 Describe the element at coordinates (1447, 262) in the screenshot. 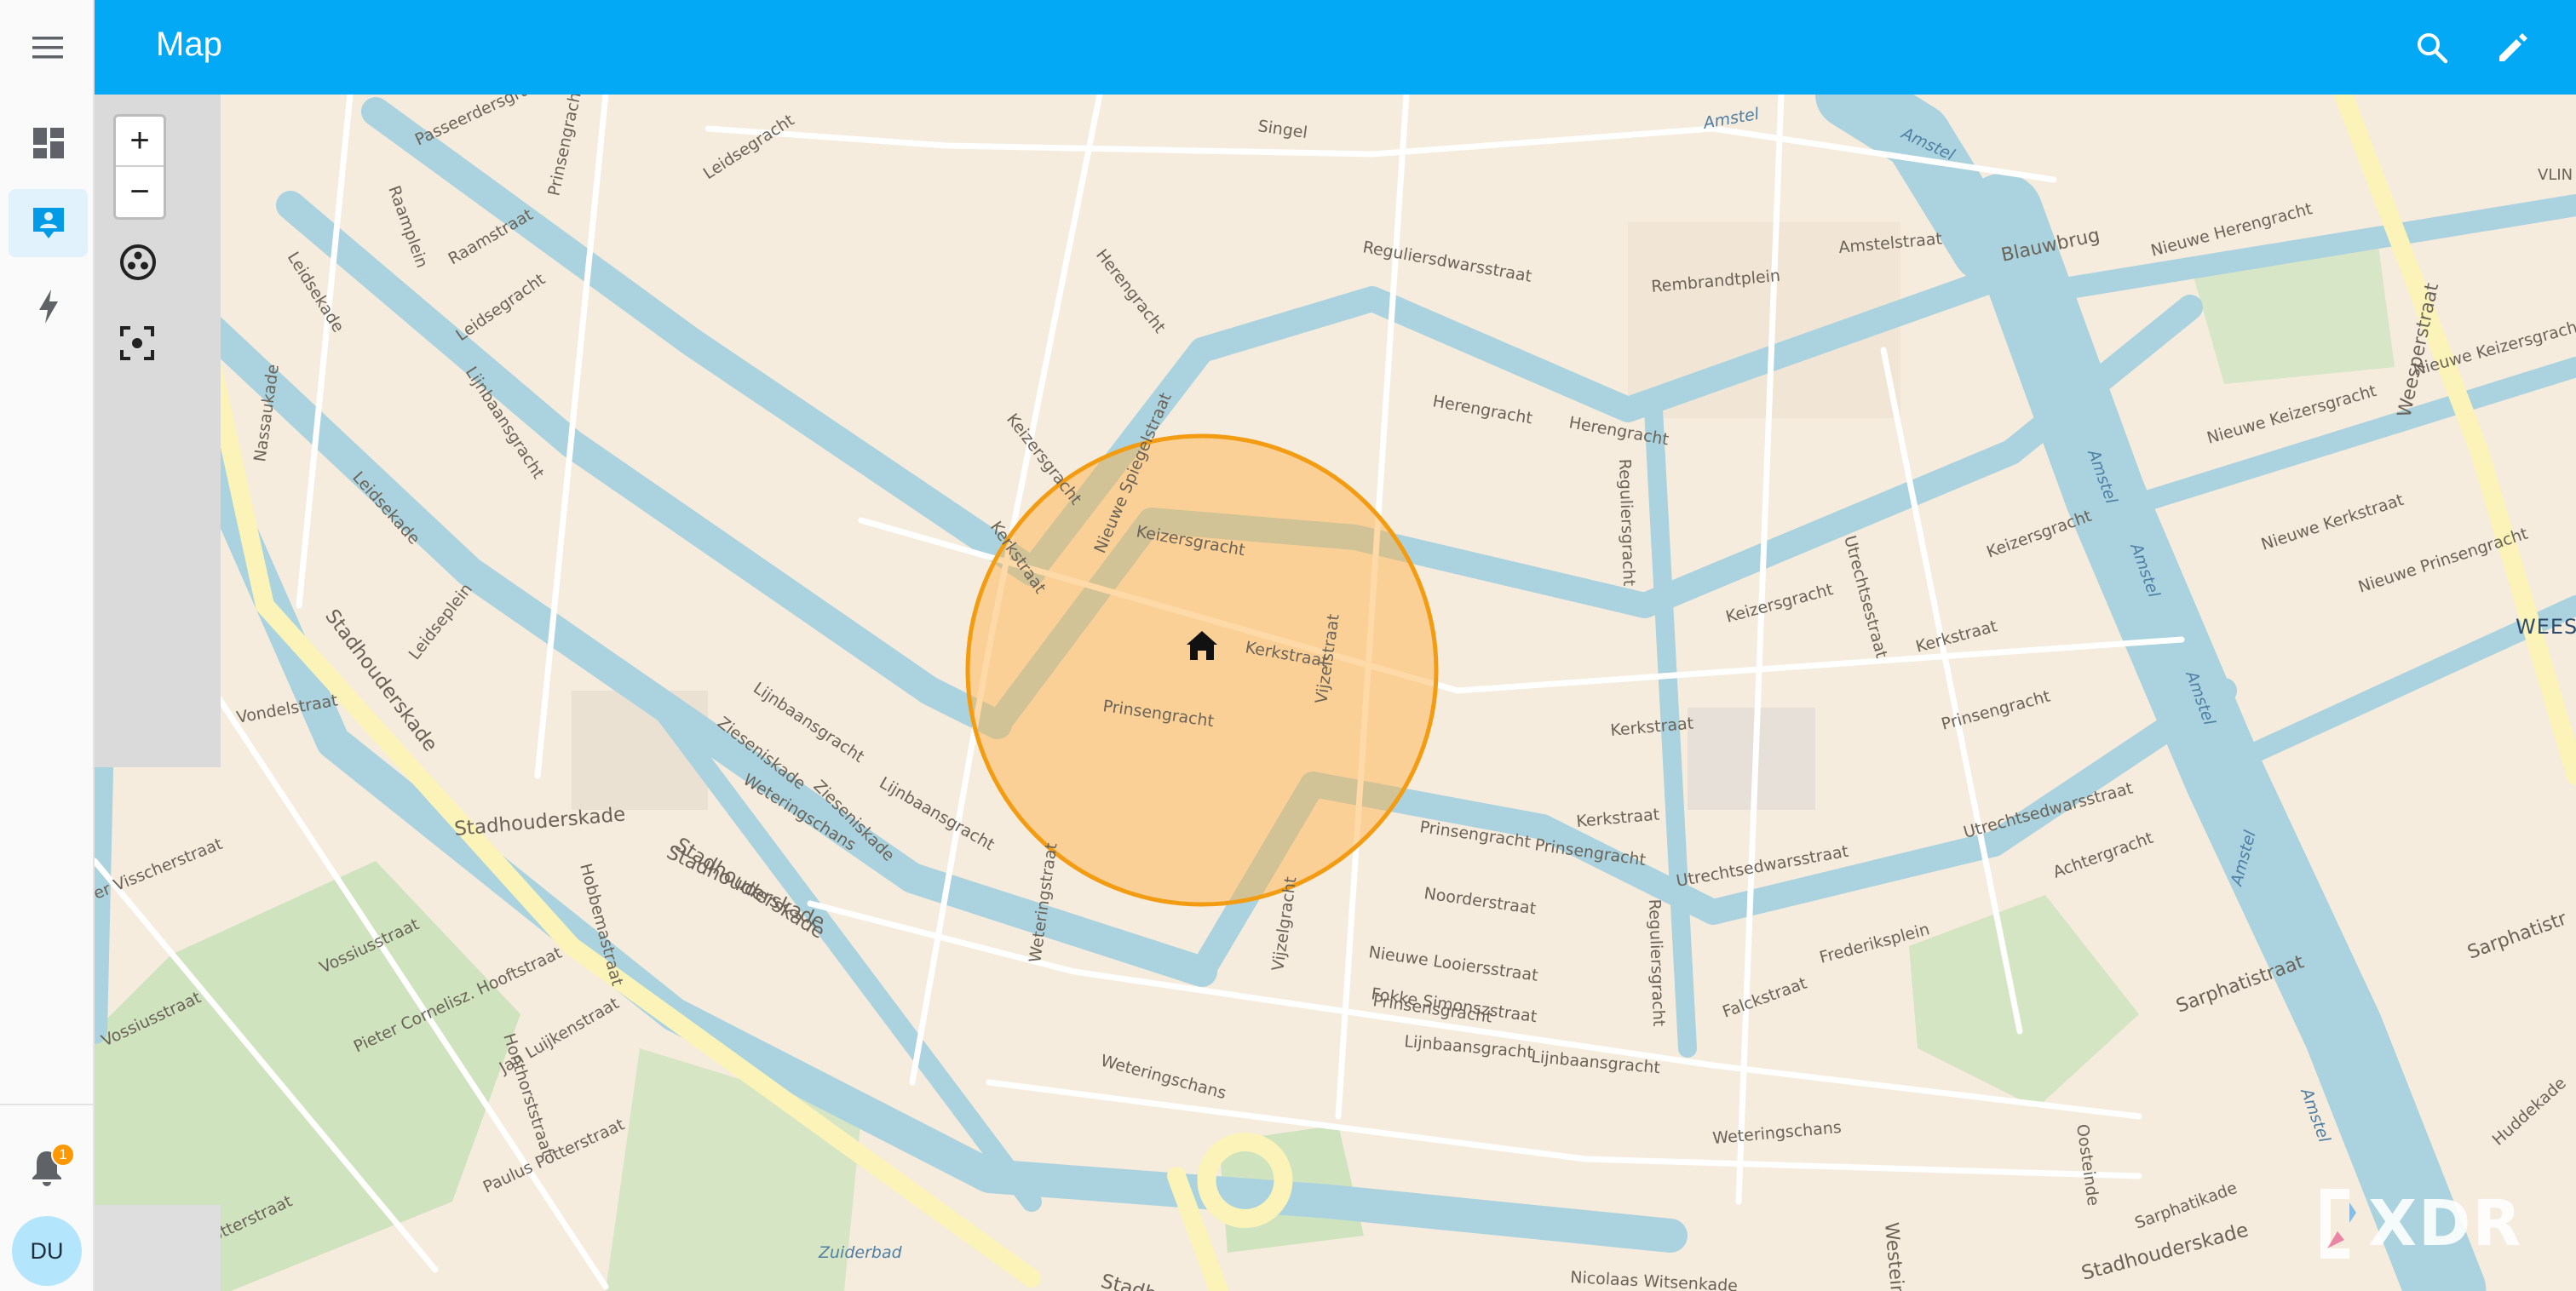

I see `street-label: Reguliersdwarsstraat` at that location.